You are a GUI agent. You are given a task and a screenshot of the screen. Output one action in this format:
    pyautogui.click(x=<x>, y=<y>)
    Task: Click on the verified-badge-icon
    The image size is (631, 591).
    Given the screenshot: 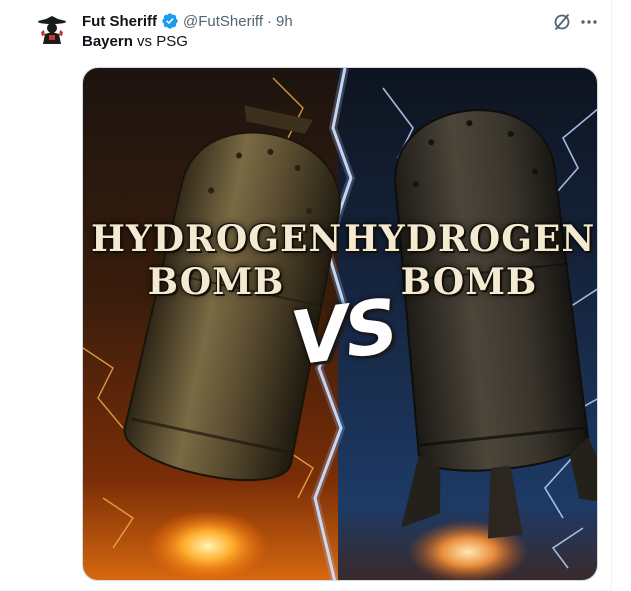 What is the action you would take?
    pyautogui.click(x=170, y=21)
    